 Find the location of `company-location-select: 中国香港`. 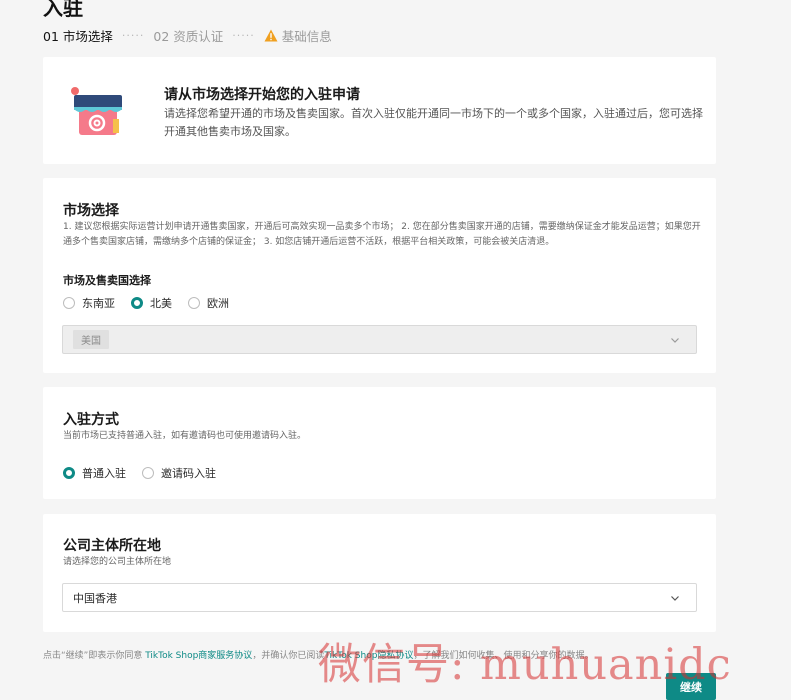

company-location-select: 中国香港 is located at coordinates (379, 597).